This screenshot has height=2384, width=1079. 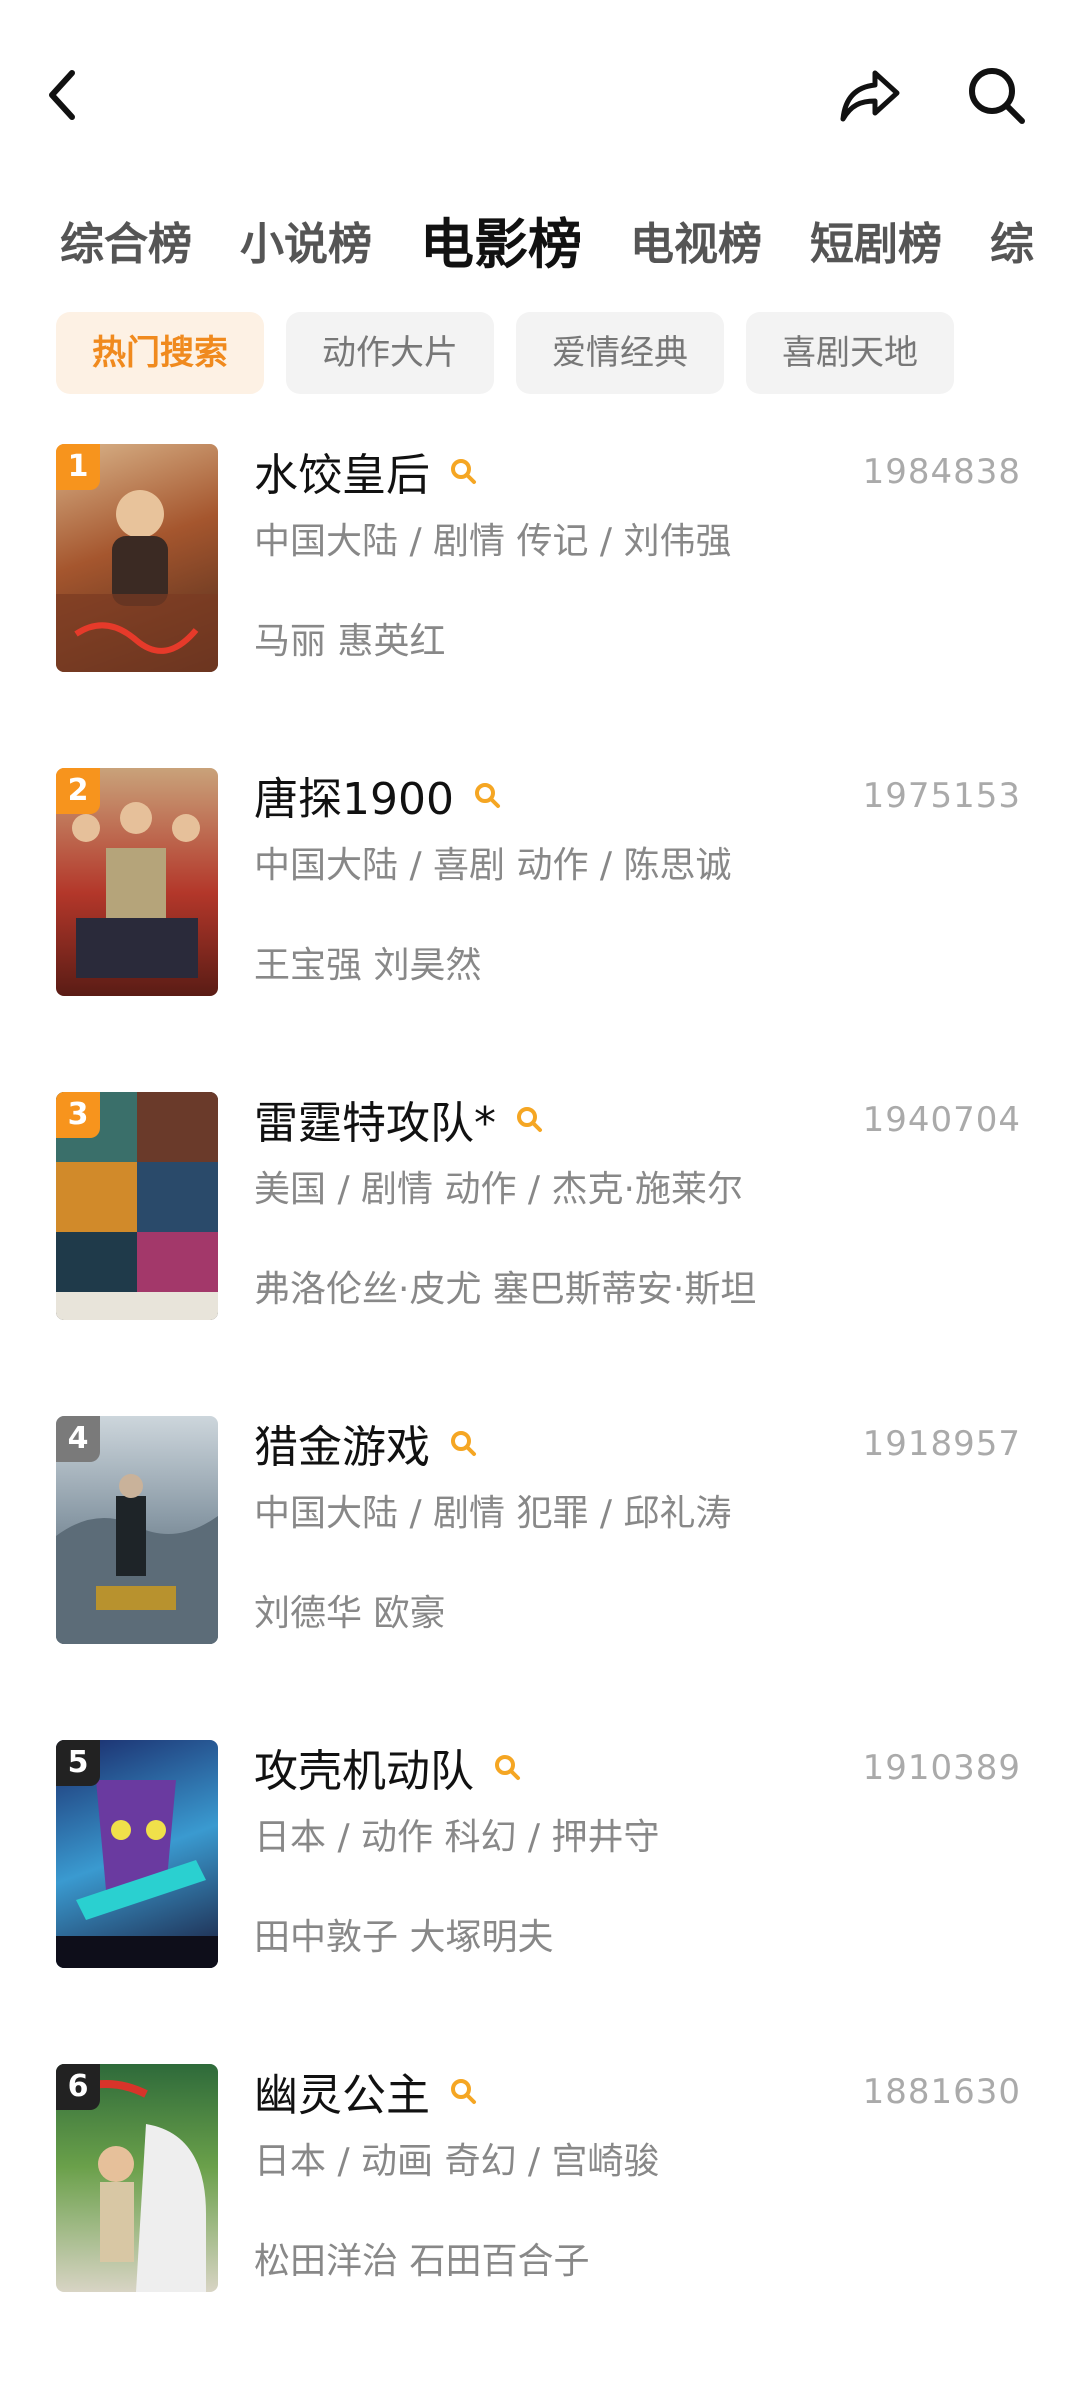 What do you see at coordinates (505, 1289) in the screenshot?
I see `movie-cast: 弗洛伦丝·皮尤 塞巴斯蒂安·斯坦` at bounding box center [505, 1289].